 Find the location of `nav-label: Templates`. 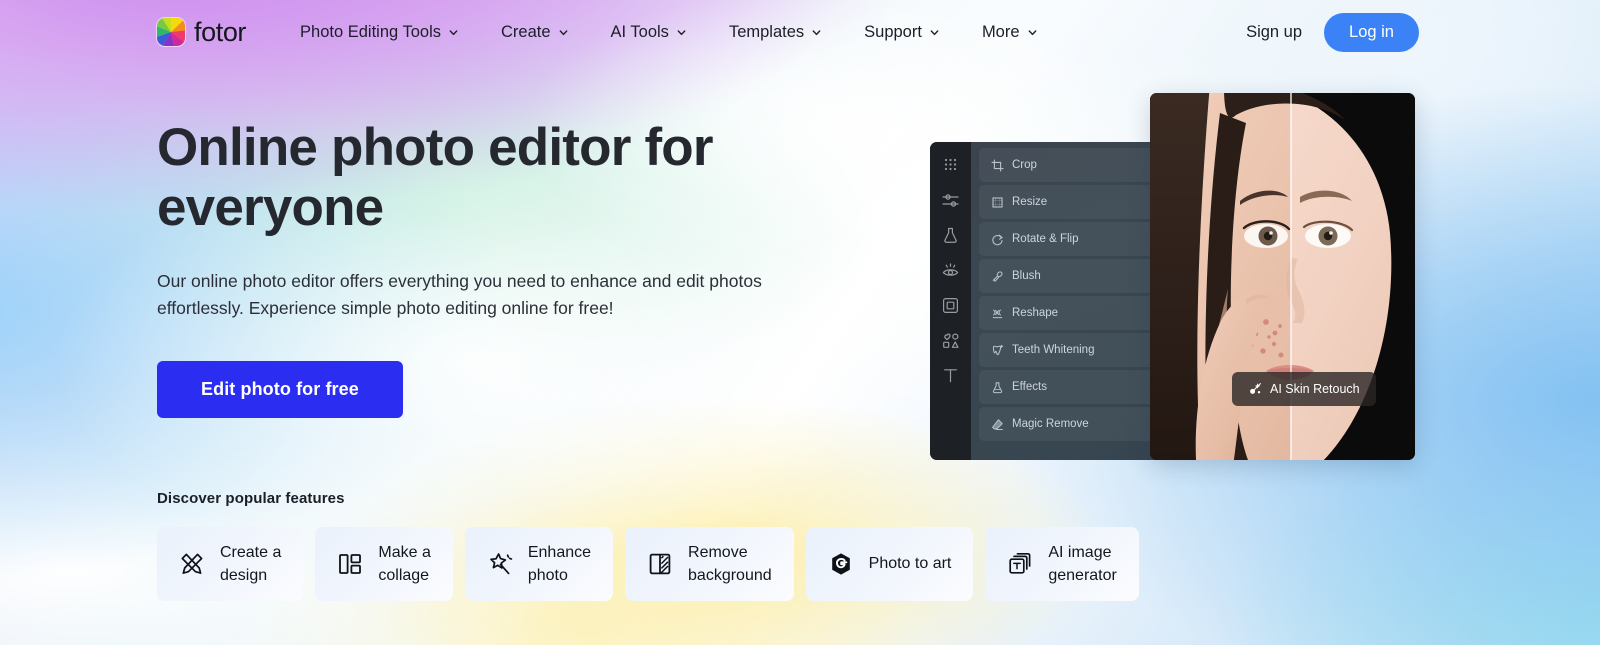

nav-label: Templates is located at coordinates (766, 31).